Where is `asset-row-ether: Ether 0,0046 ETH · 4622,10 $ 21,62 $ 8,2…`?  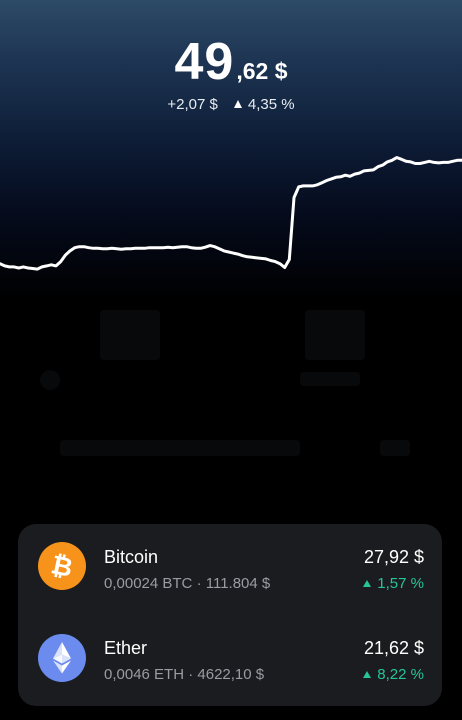 asset-row-ether: Ether 0,0046 ETH · 4622,10 $ 21,62 $ 8,2… is located at coordinates (230, 659).